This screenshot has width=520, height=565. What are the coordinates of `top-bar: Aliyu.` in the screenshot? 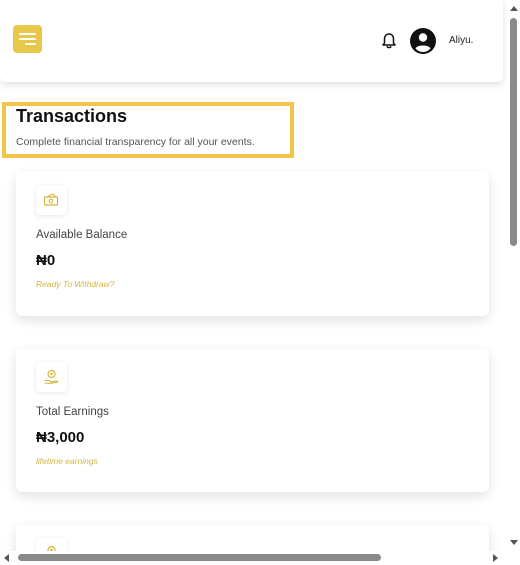 It's located at (251, 41).